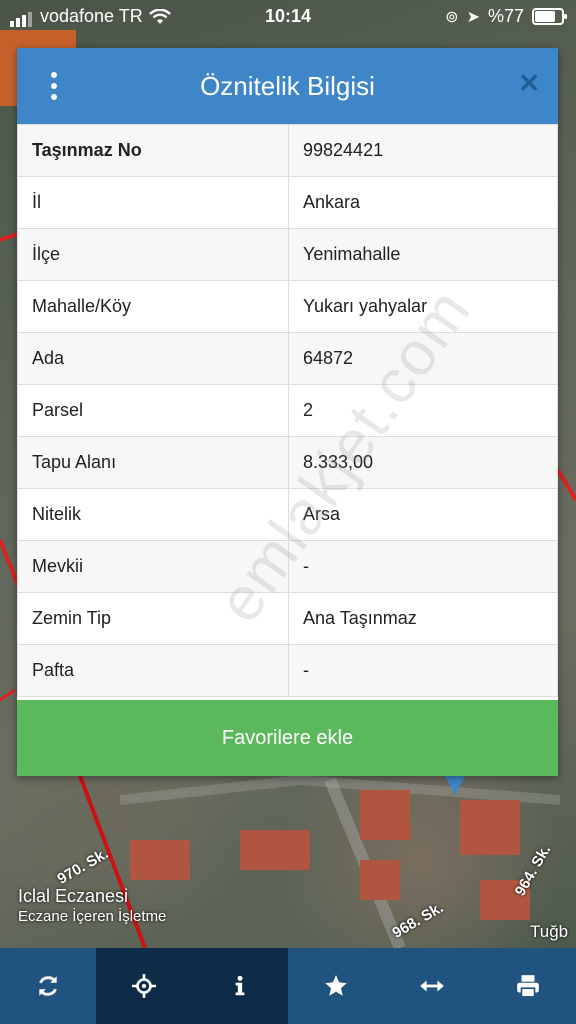 The width and height of the screenshot is (576, 1024). What do you see at coordinates (423, 202) in the screenshot?
I see `attribute-value: Ankara` at bounding box center [423, 202].